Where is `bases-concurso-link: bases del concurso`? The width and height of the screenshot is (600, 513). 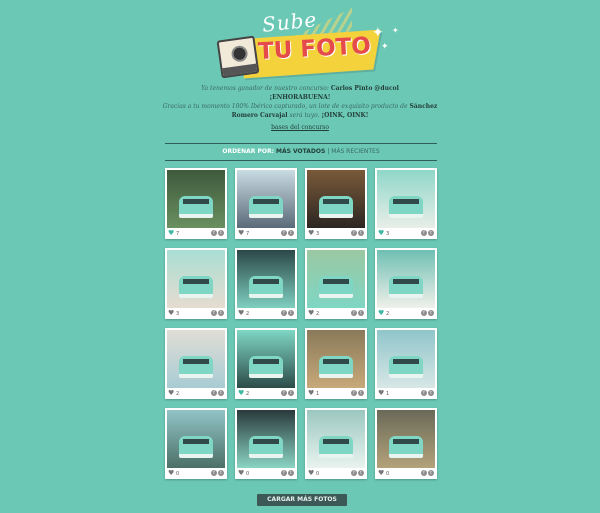
bases-concurso-link: bases del concurso is located at coordinates (300, 127).